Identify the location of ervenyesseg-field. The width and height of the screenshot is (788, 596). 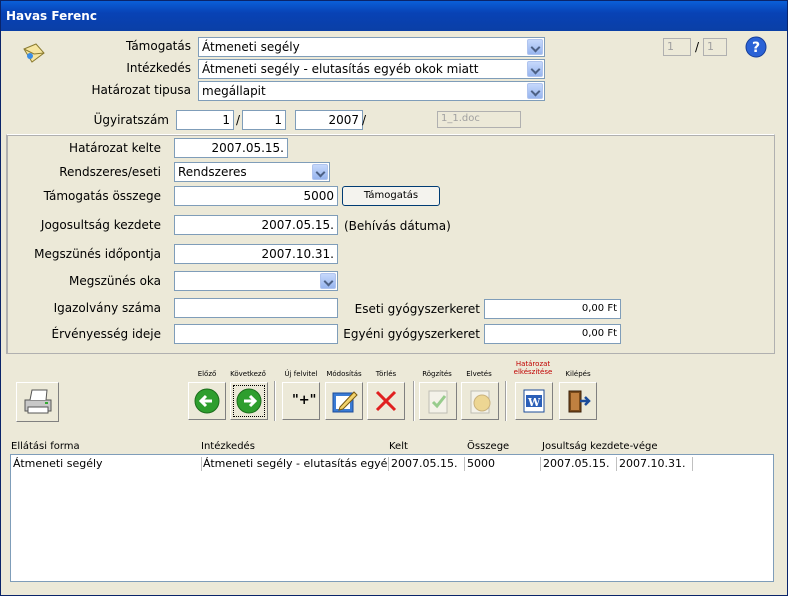
(256, 334).